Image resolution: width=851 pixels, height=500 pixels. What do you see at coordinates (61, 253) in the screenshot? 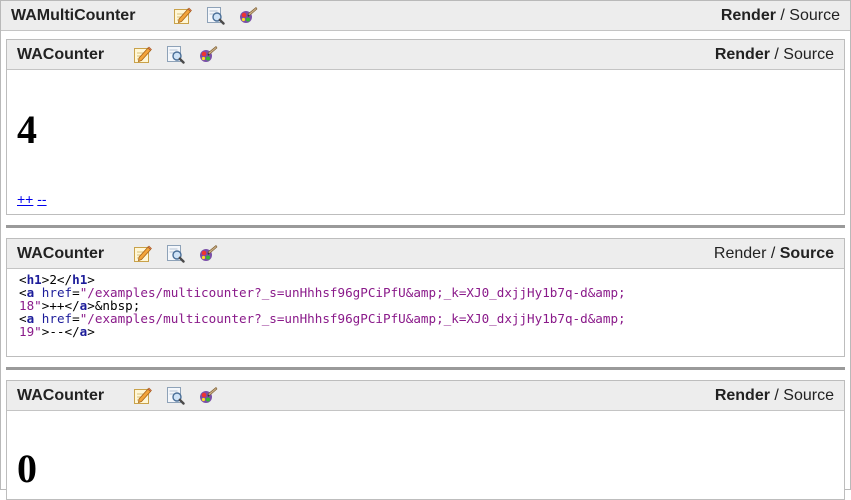
I see `counter-2-title: WACounter` at bounding box center [61, 253].